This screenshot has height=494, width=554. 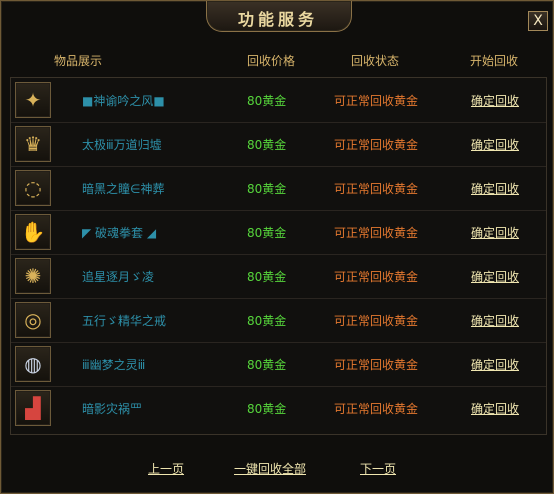 I want to click on bracelet-glyph: ✺, so click(x=33, y=276).